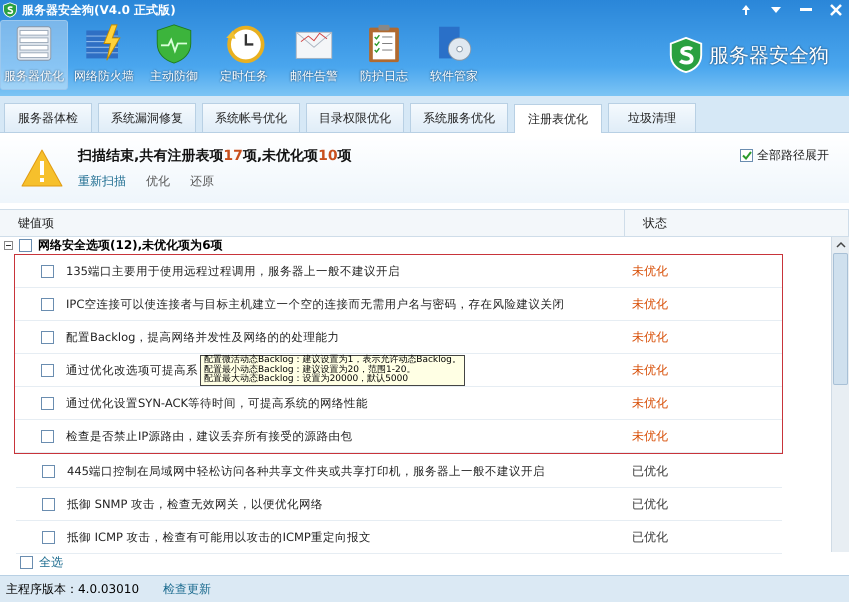  What do you see at coordinates (48, 117) in the screenshot?
I see `tab: 服务器体检` at bounding box center [48, 117].